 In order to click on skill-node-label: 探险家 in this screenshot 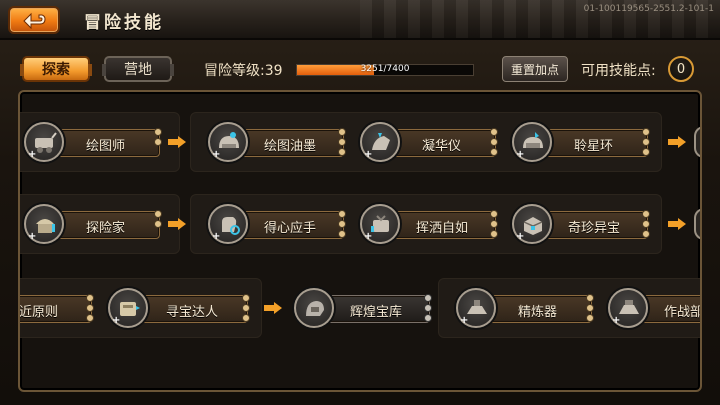, I will do `click(106, 228)`.